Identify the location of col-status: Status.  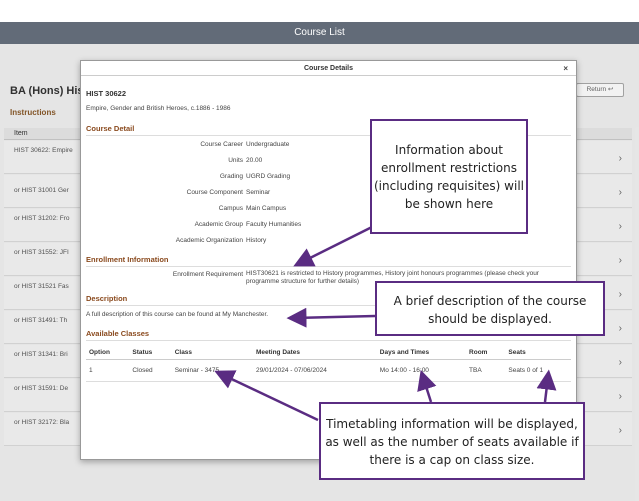
(150, 353).